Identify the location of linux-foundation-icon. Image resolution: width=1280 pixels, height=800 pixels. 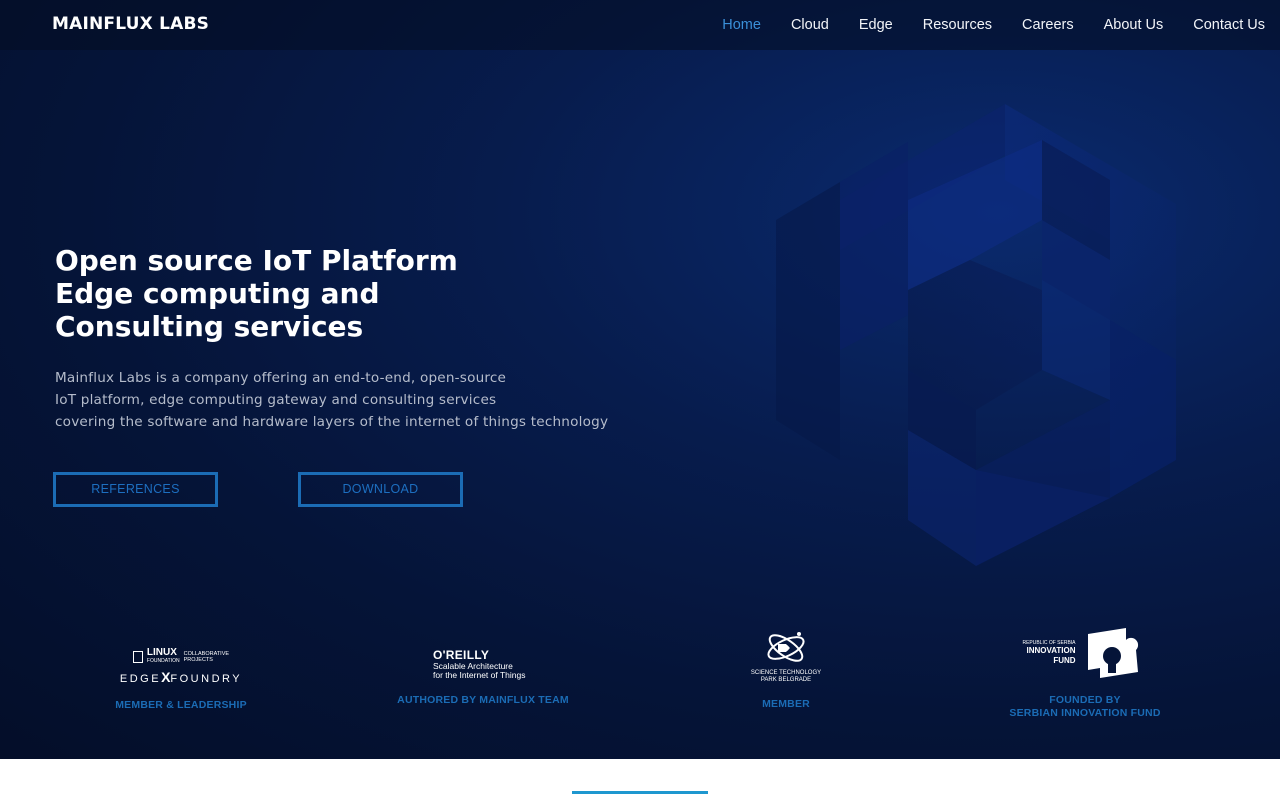
(137, 657).